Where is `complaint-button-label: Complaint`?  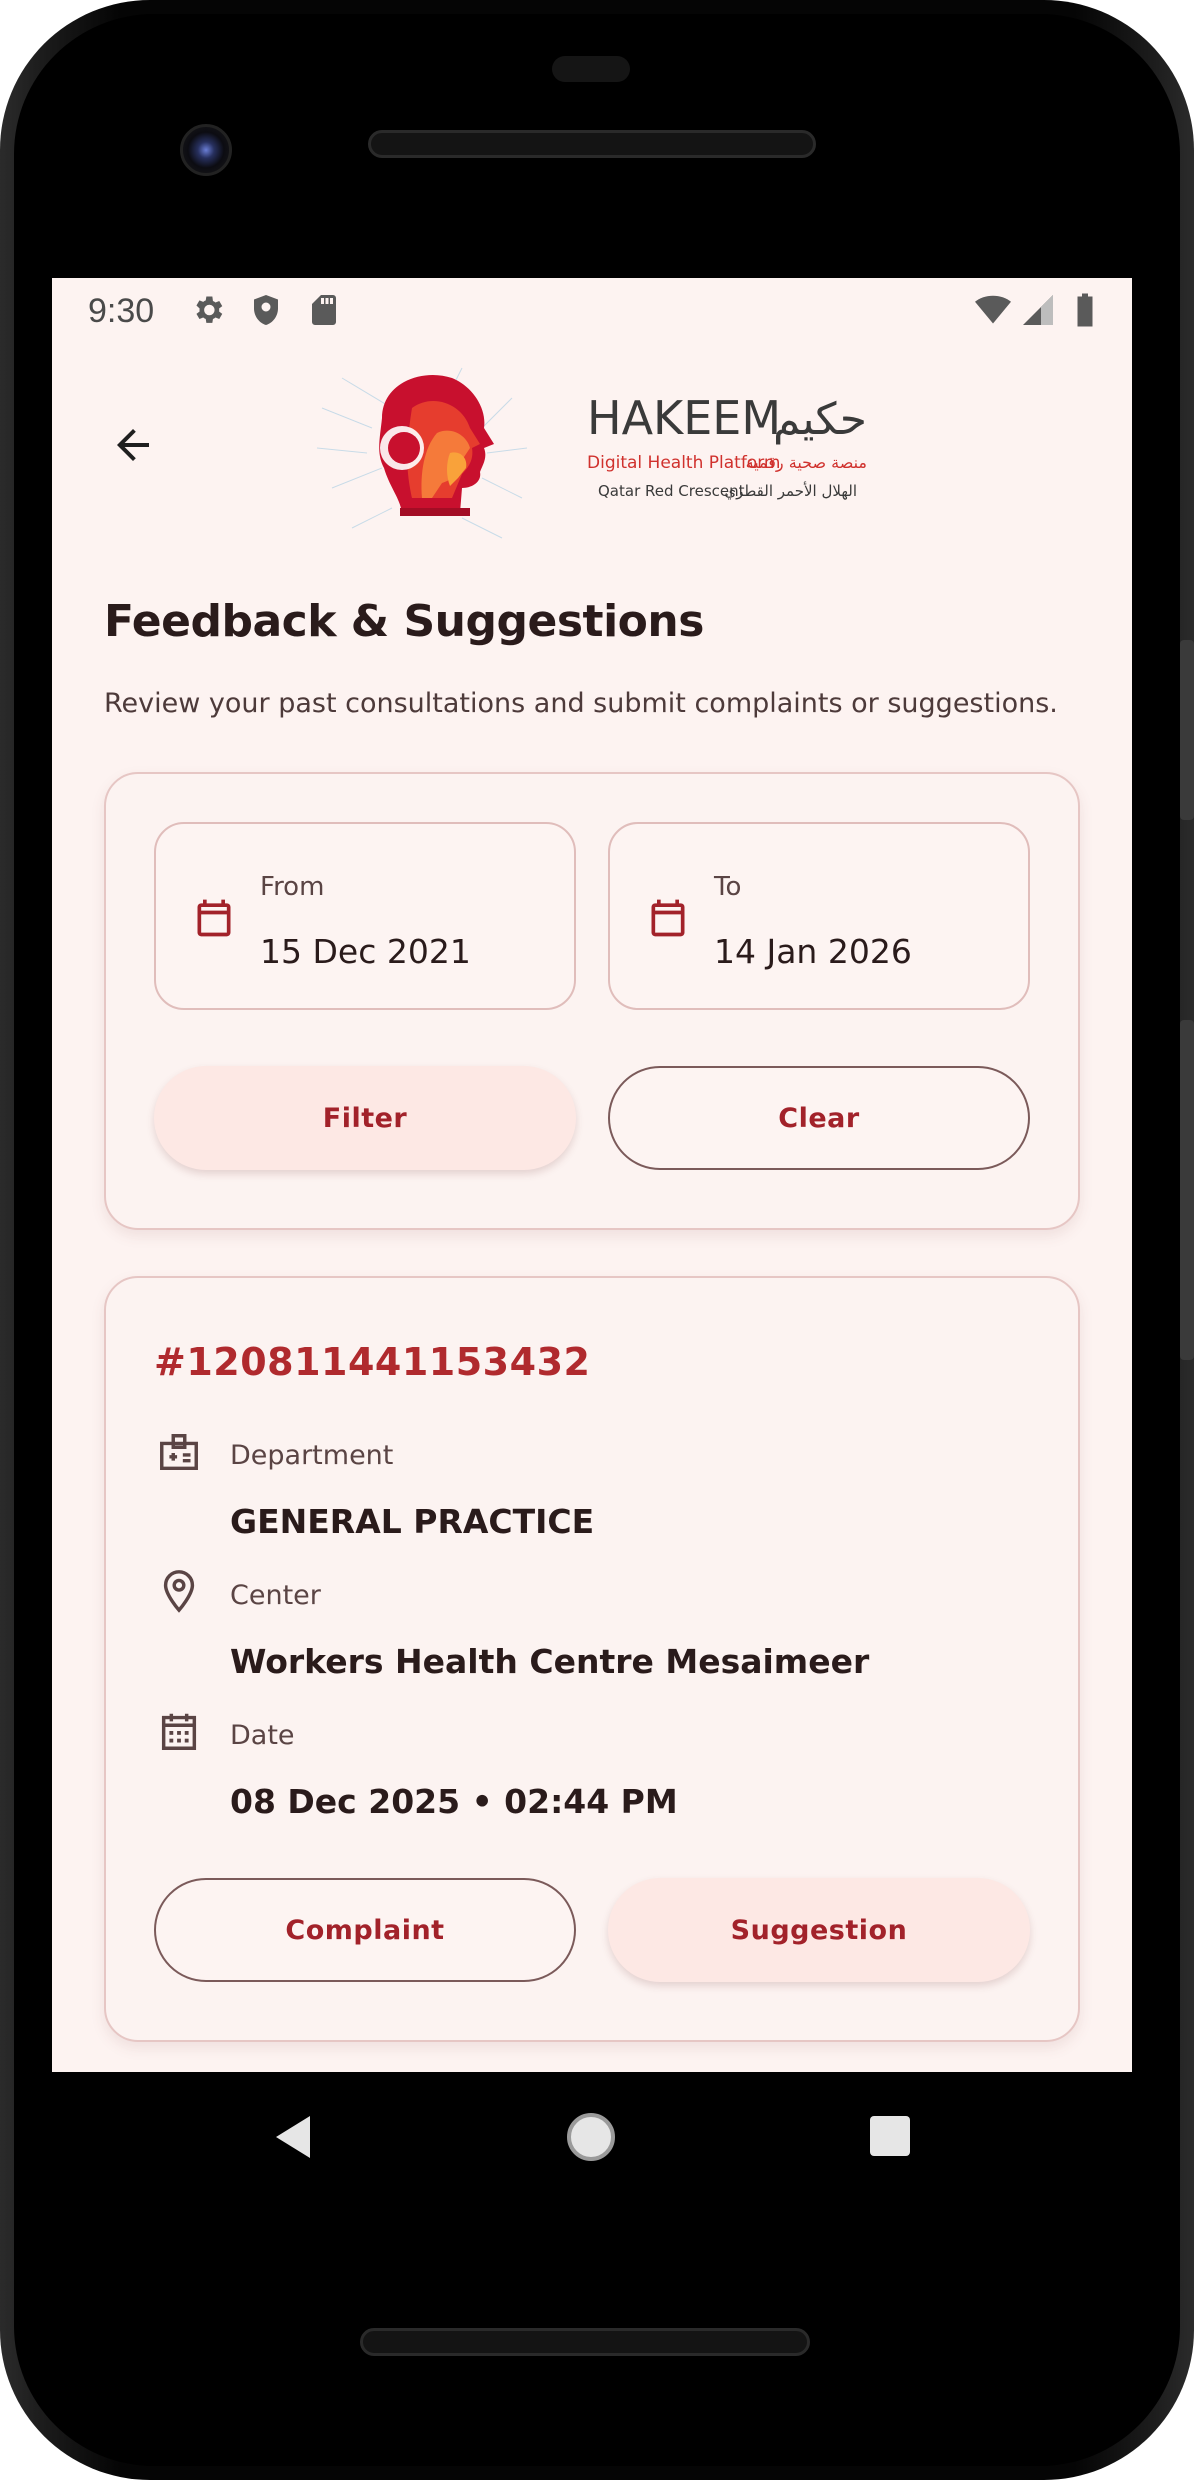 complaint-button-label: Complaint is located at coordinates (365, 1930).